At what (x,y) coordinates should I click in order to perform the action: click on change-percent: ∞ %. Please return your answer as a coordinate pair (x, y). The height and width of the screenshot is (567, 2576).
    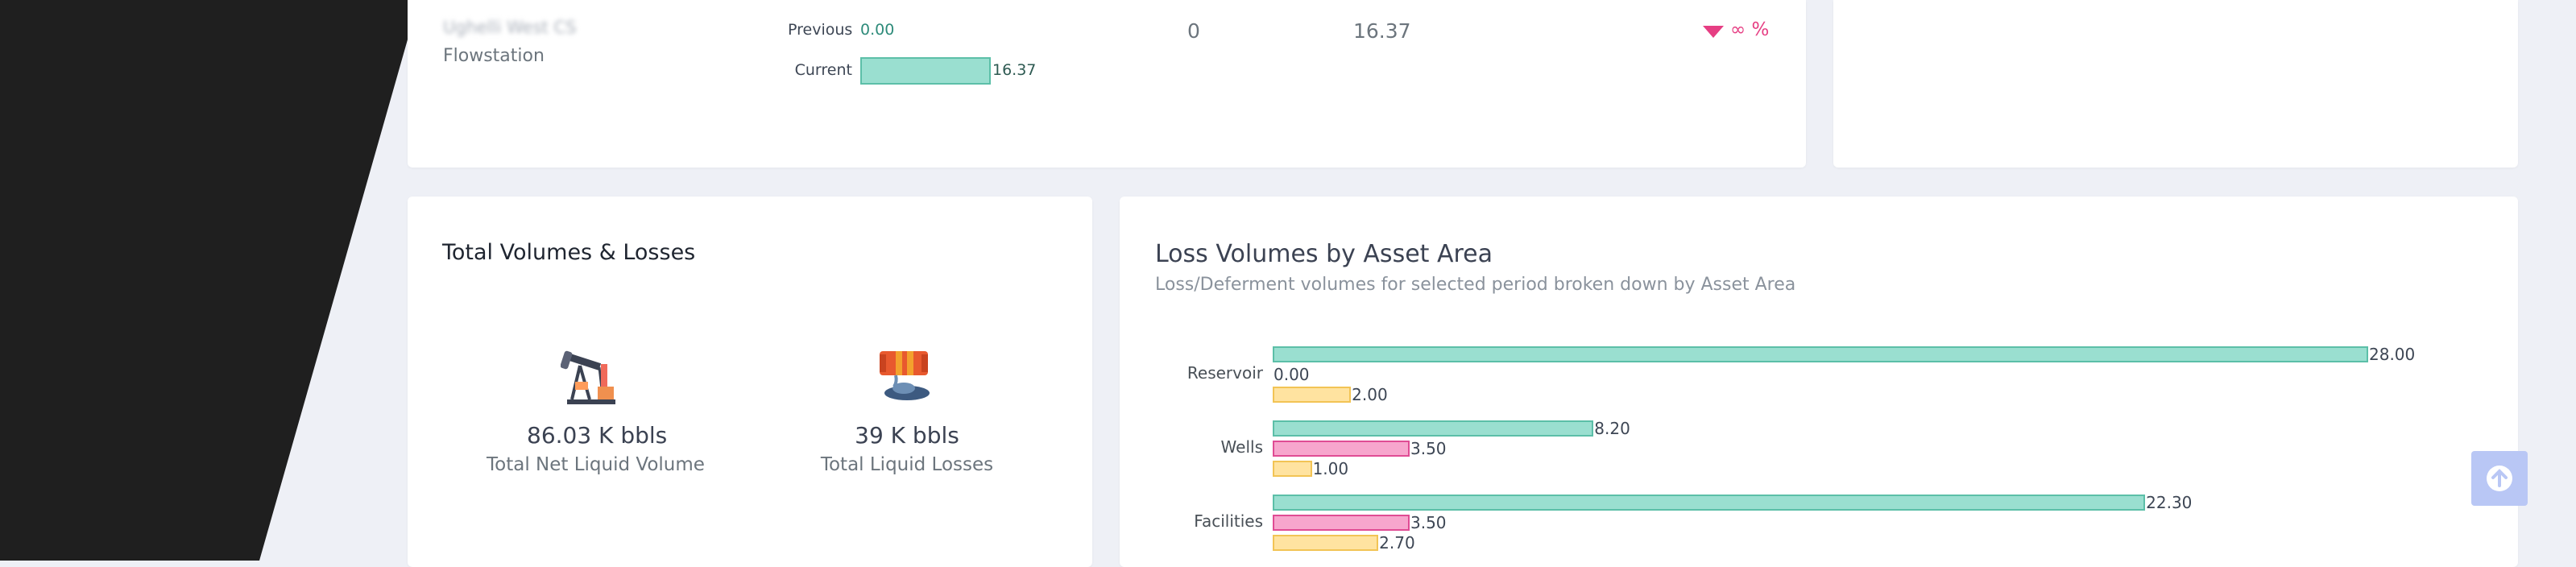
    Looking at the image, I should click on (1750, 29).